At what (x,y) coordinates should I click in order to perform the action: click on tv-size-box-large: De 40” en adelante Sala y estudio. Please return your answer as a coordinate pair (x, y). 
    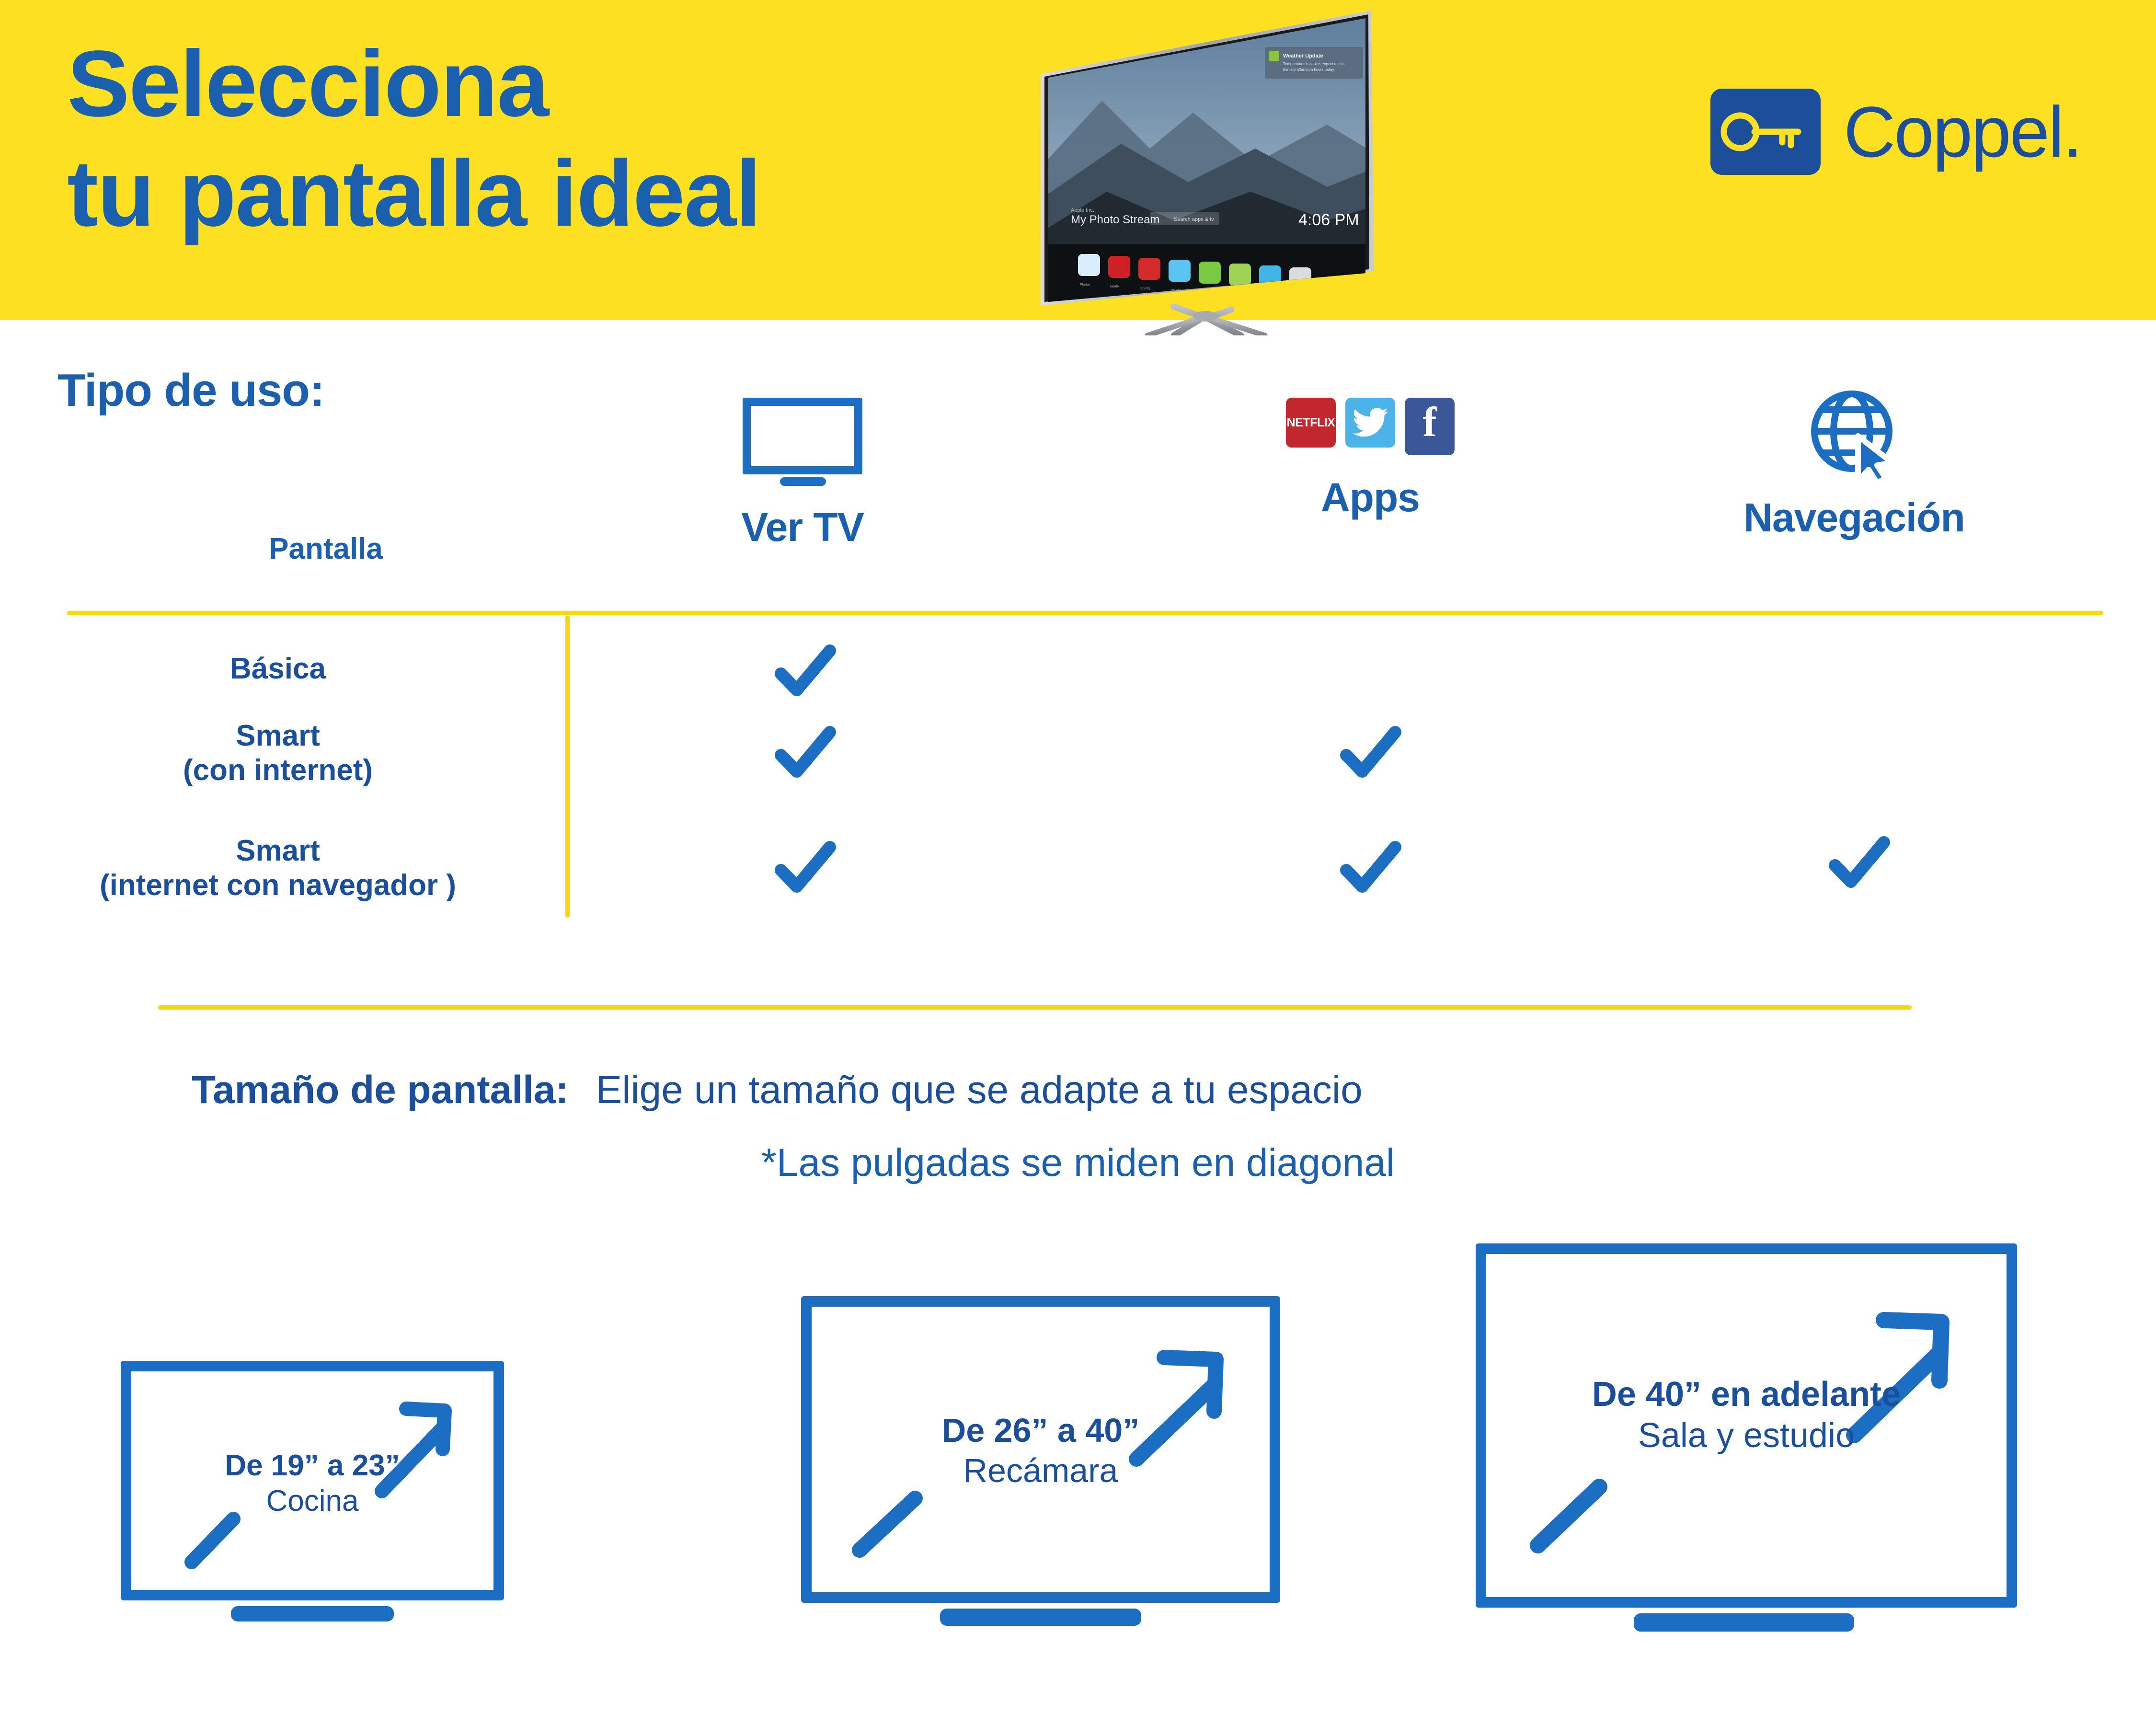
    Looking at the image, I should click on (1746, 1437).